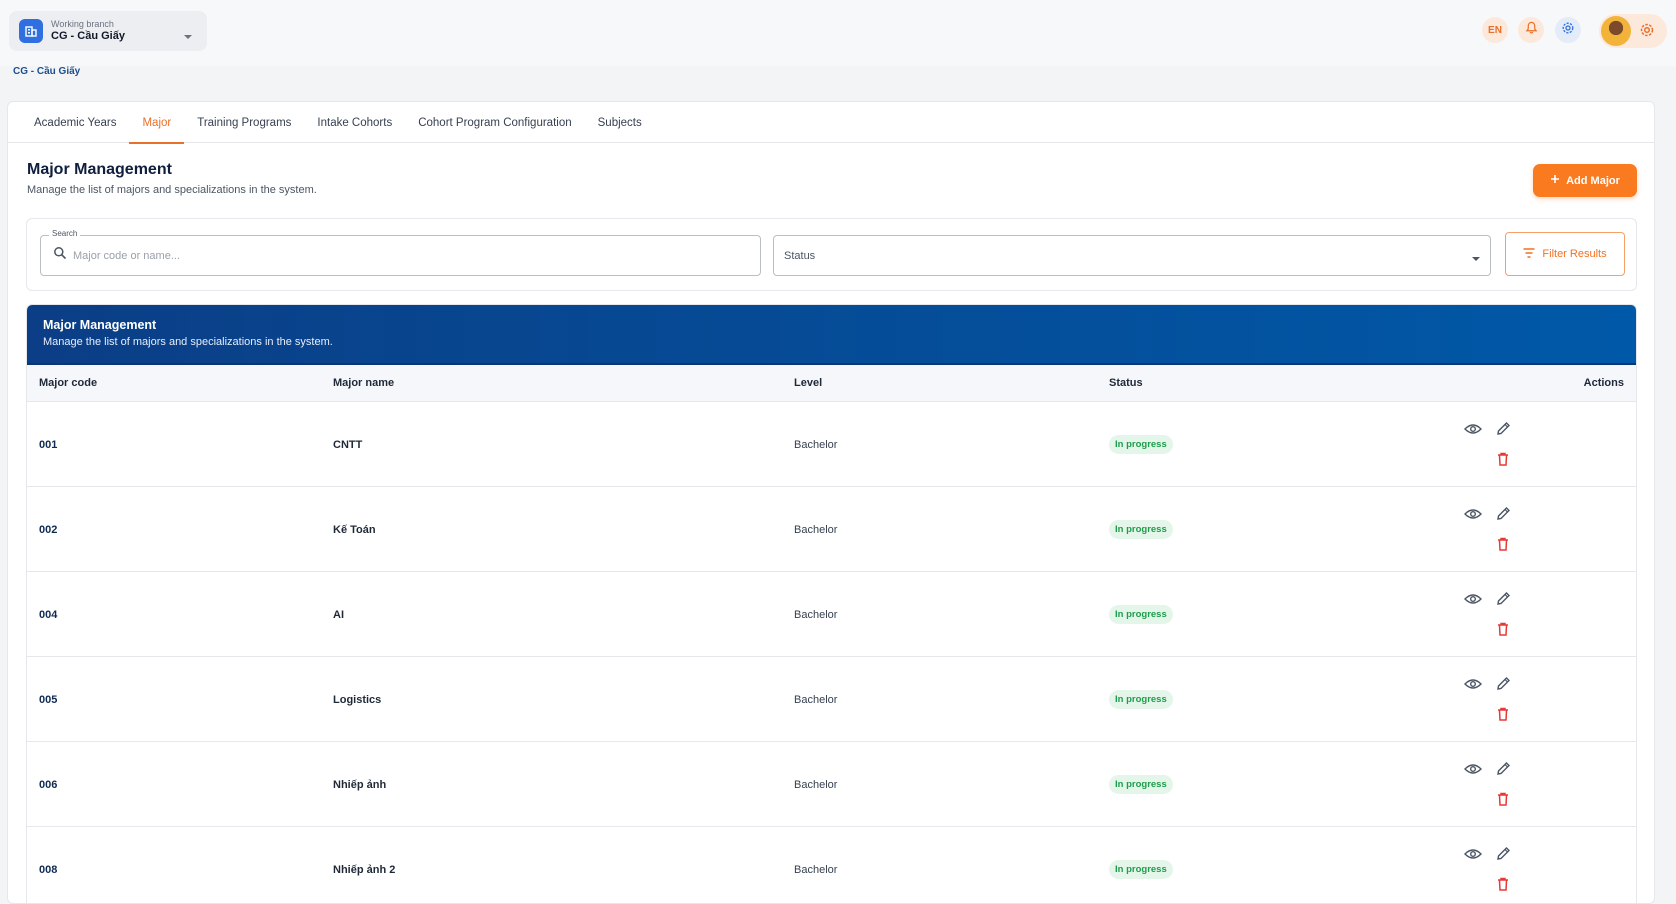 Image resolution: width=1676 pixels, height=904 pixels. Describe the element at coordinates (838, 33) in the screenshot. I see `top-bar: Working branch CG - Cầu Giấy EN` at that location.